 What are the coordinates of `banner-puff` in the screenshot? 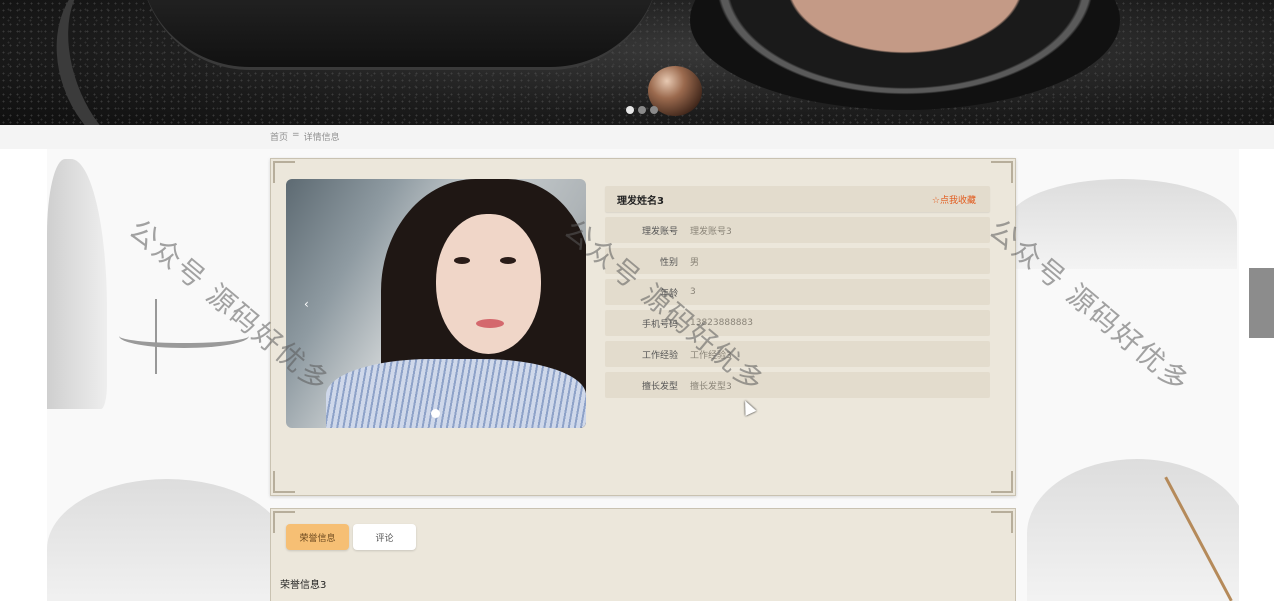 It's located at (400, 35).